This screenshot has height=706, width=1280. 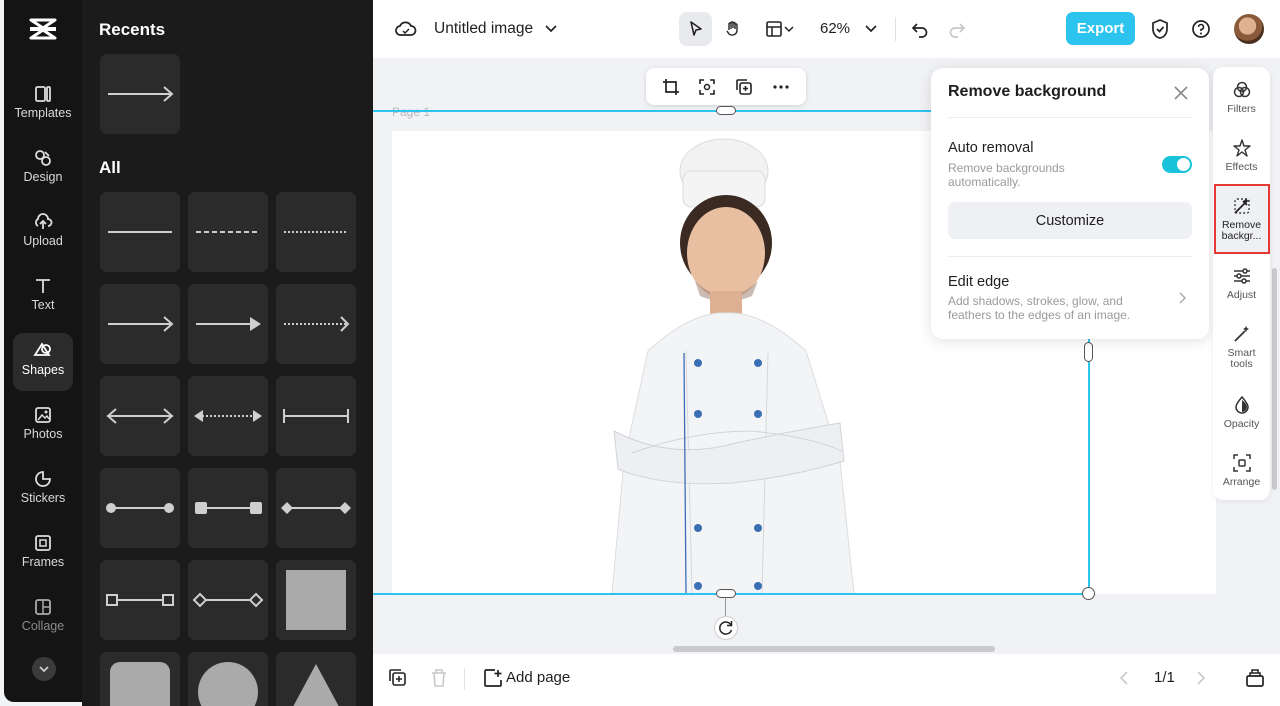 What do you see at coordinates (1070, 256) in the screenshot?
I see `panel-divider` at bounding box center [1070, 256].